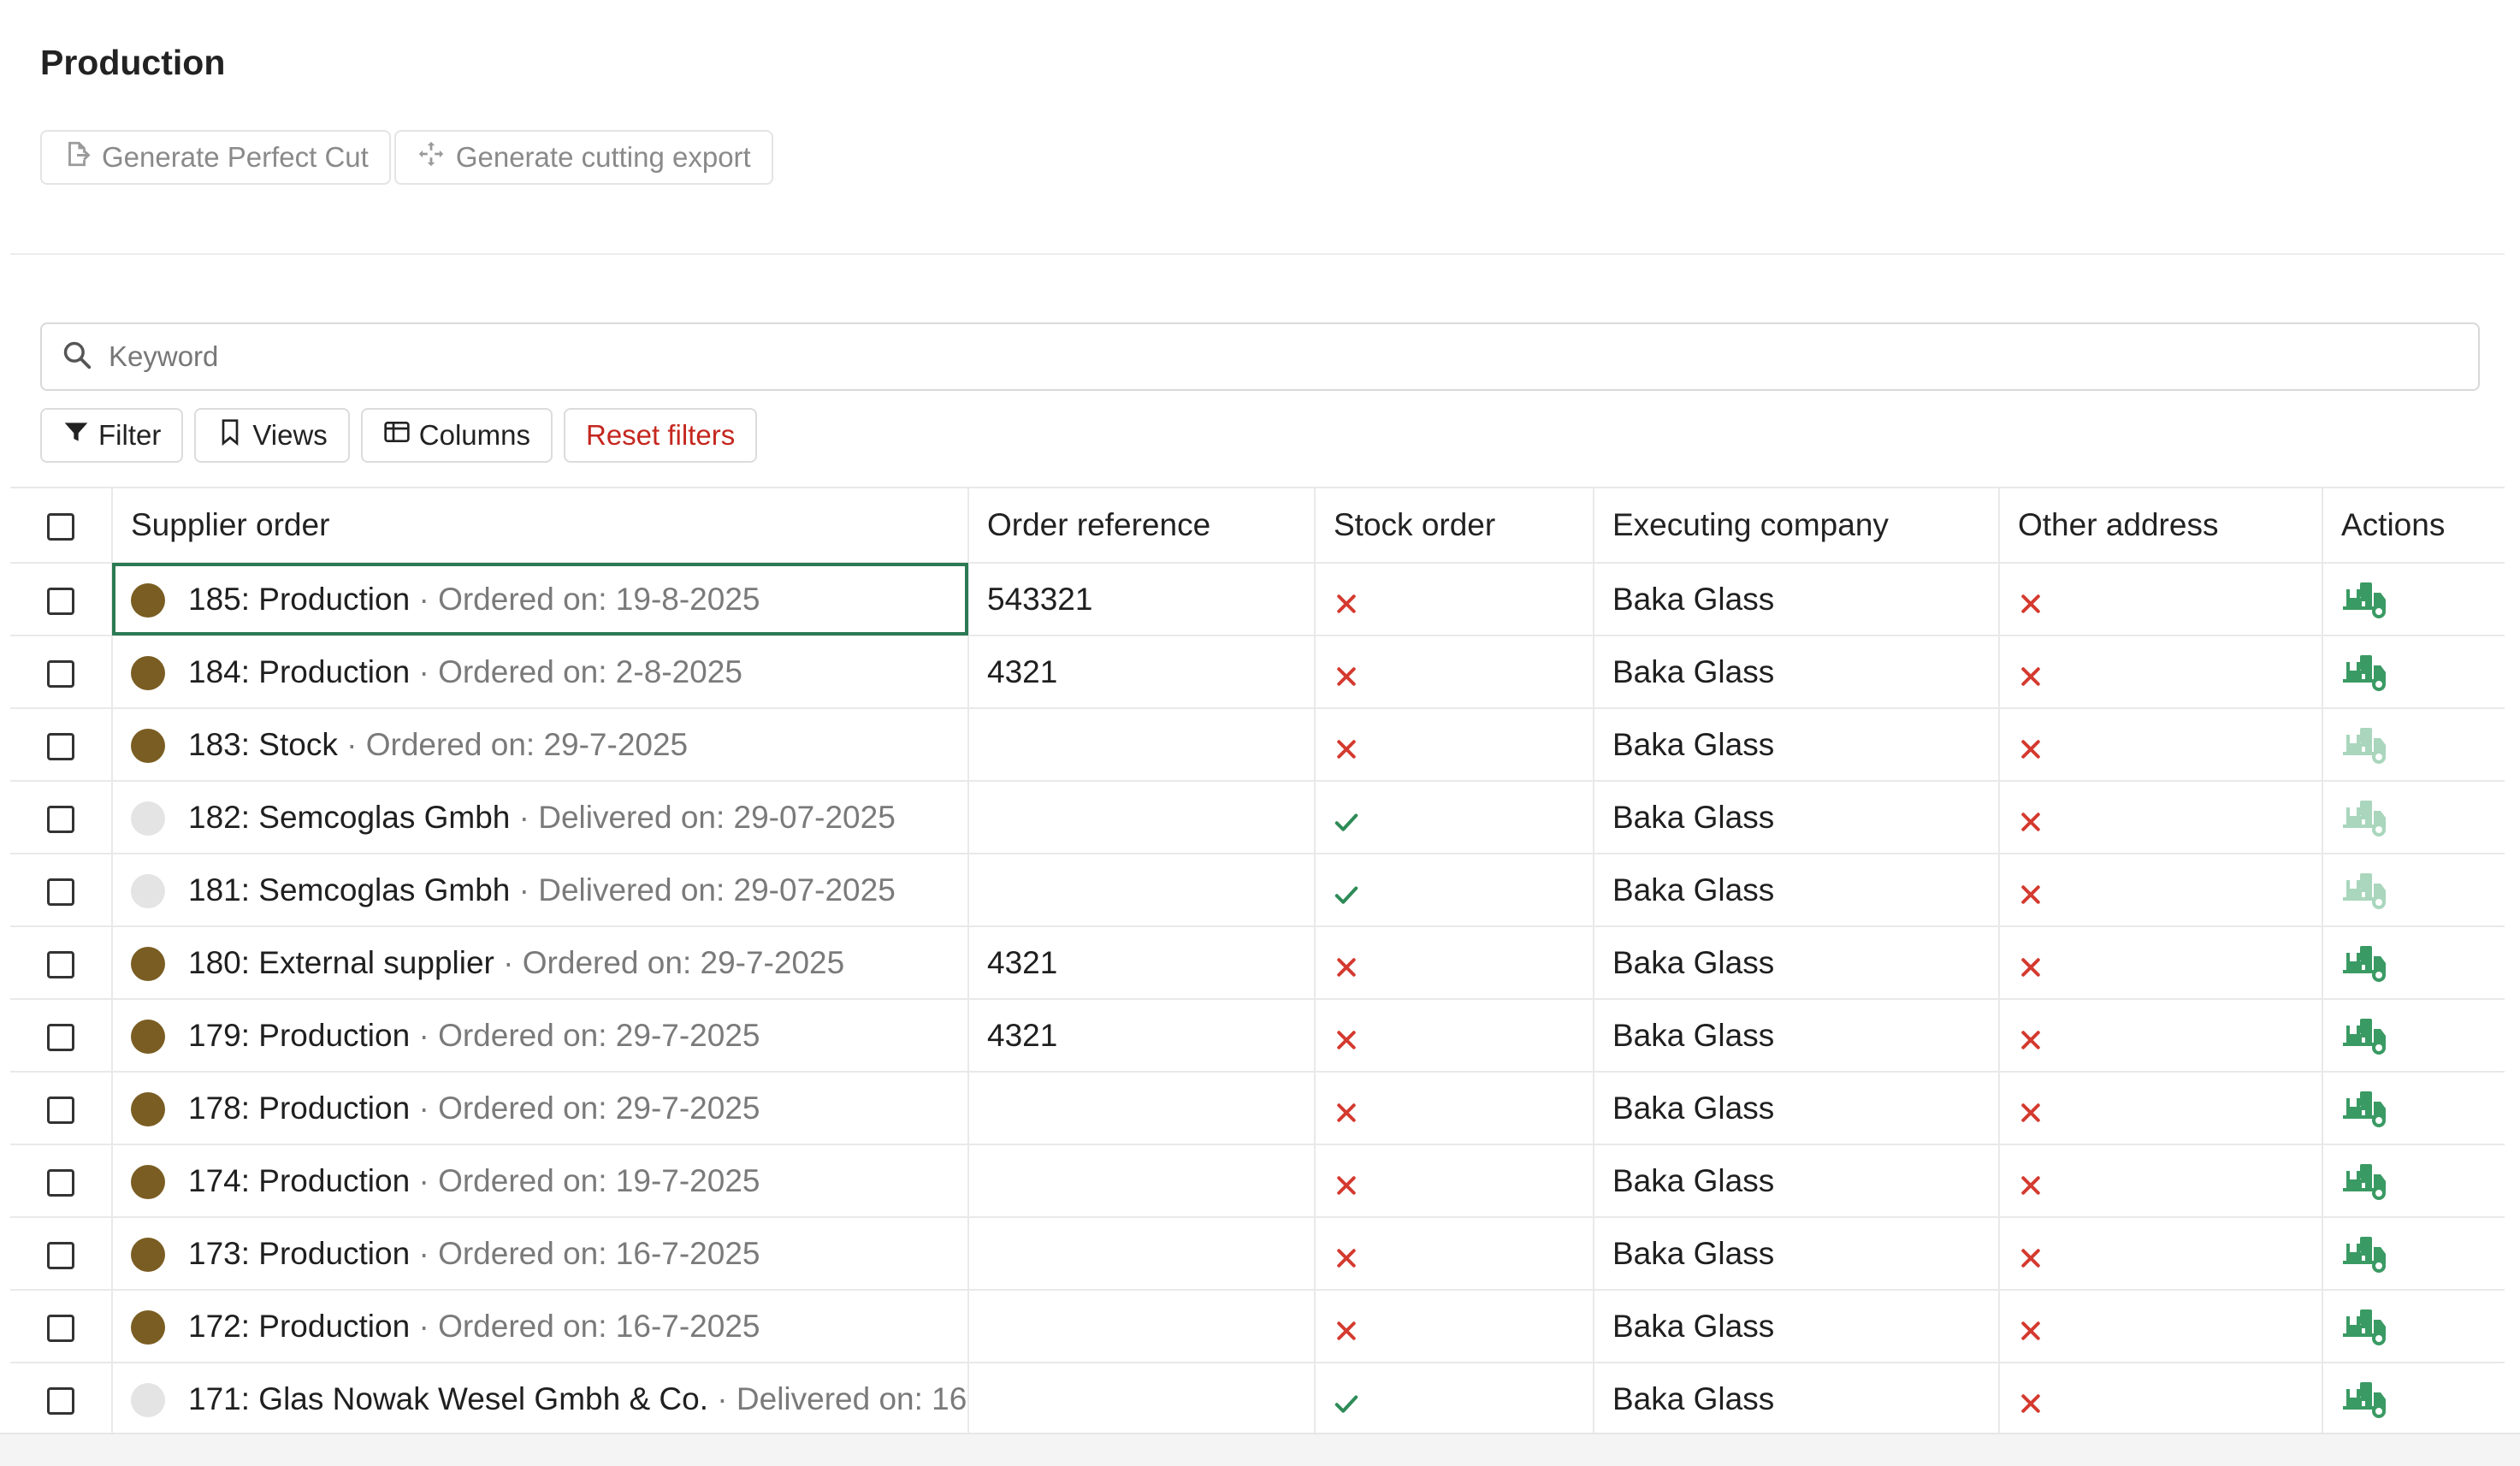  Describe the element at coordinates (541, 1036) in the screenshot. I see `supplier-order-cell: 179: Production · Ordered on: 29-7-2025` at that location.